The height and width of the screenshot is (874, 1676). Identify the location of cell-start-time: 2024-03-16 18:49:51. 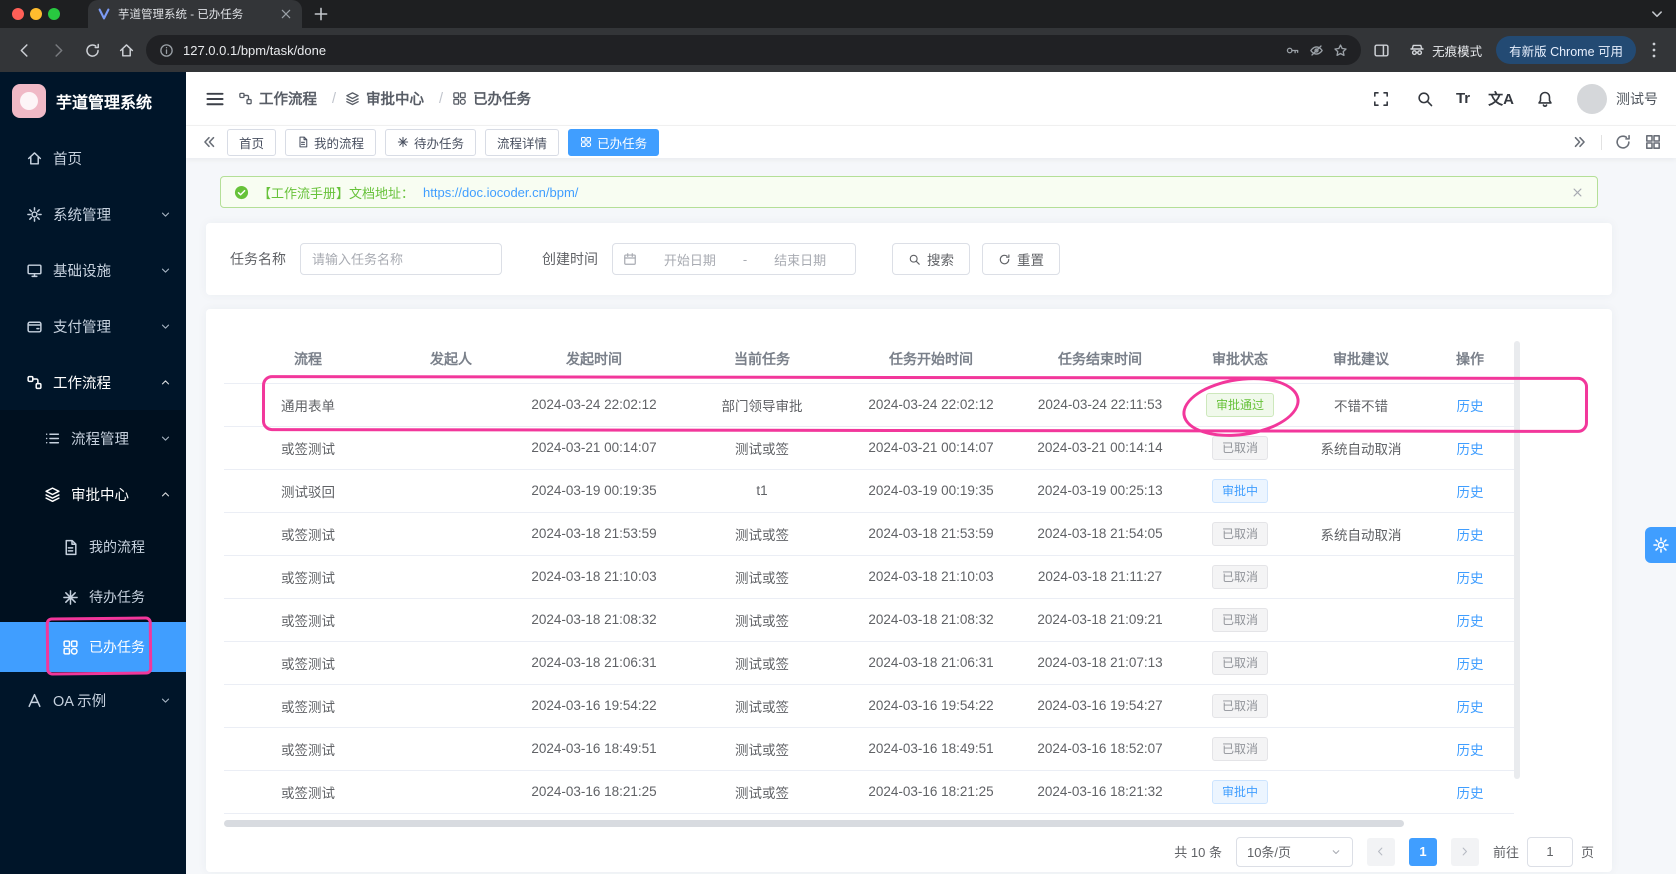
(594, 749).